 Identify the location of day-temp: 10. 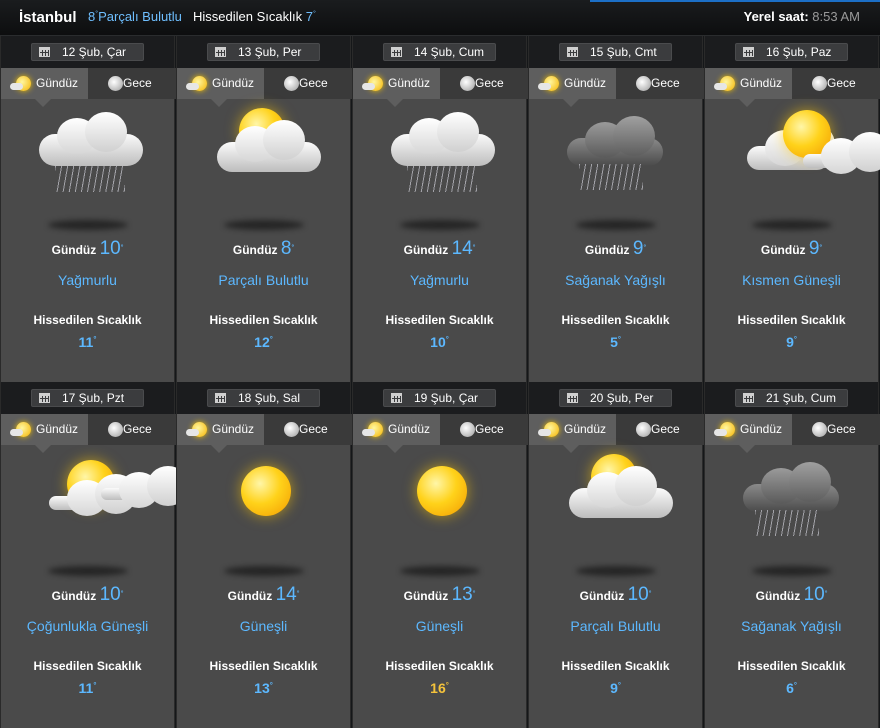
(814, 594).